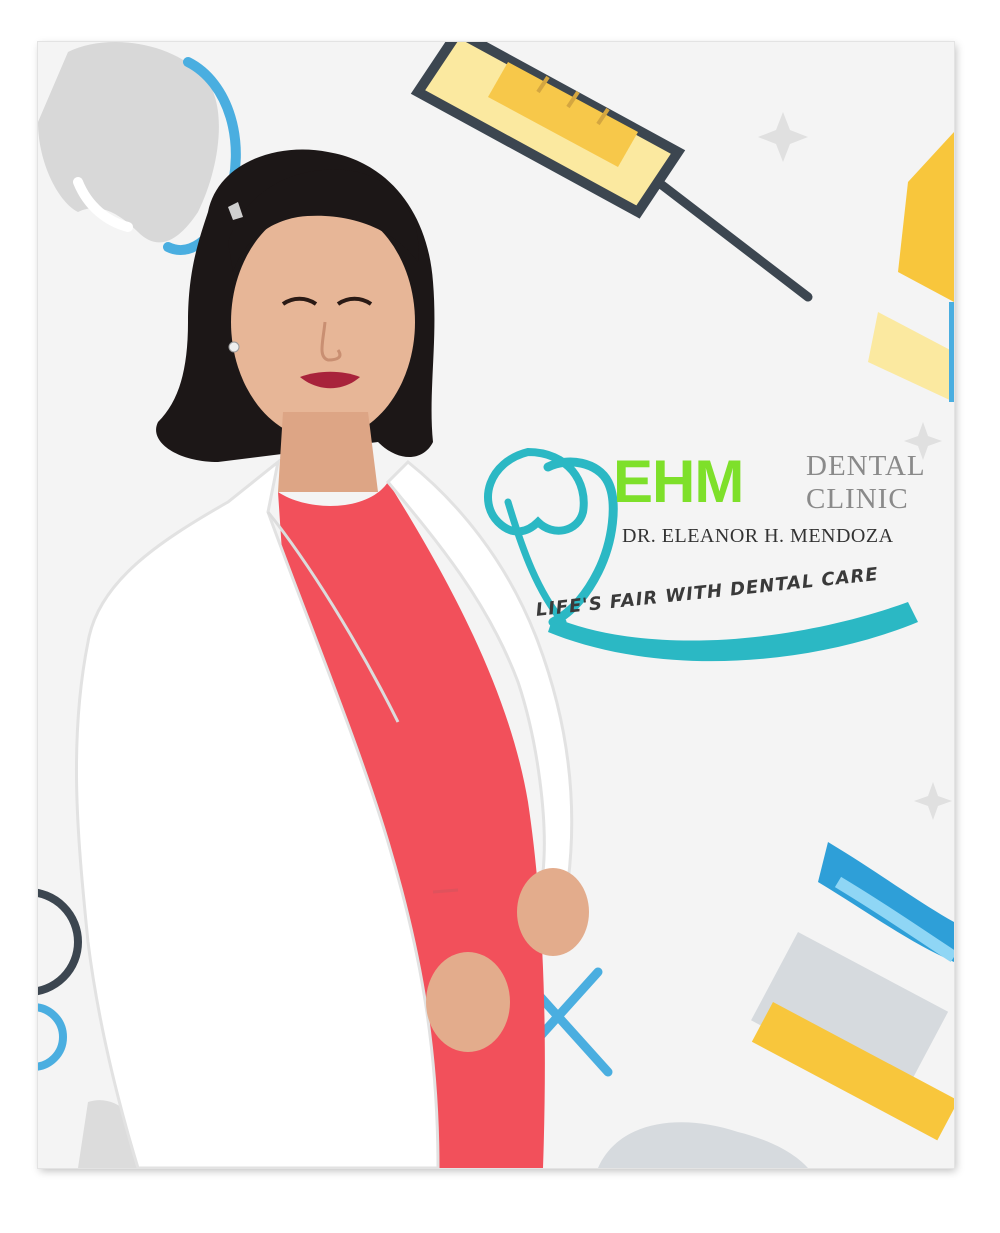 This screenshot has width=1000, height=1233. What do you see at coordinates (323, 322) in the screenshot?
I see `face` at bounding box center [323, 322].